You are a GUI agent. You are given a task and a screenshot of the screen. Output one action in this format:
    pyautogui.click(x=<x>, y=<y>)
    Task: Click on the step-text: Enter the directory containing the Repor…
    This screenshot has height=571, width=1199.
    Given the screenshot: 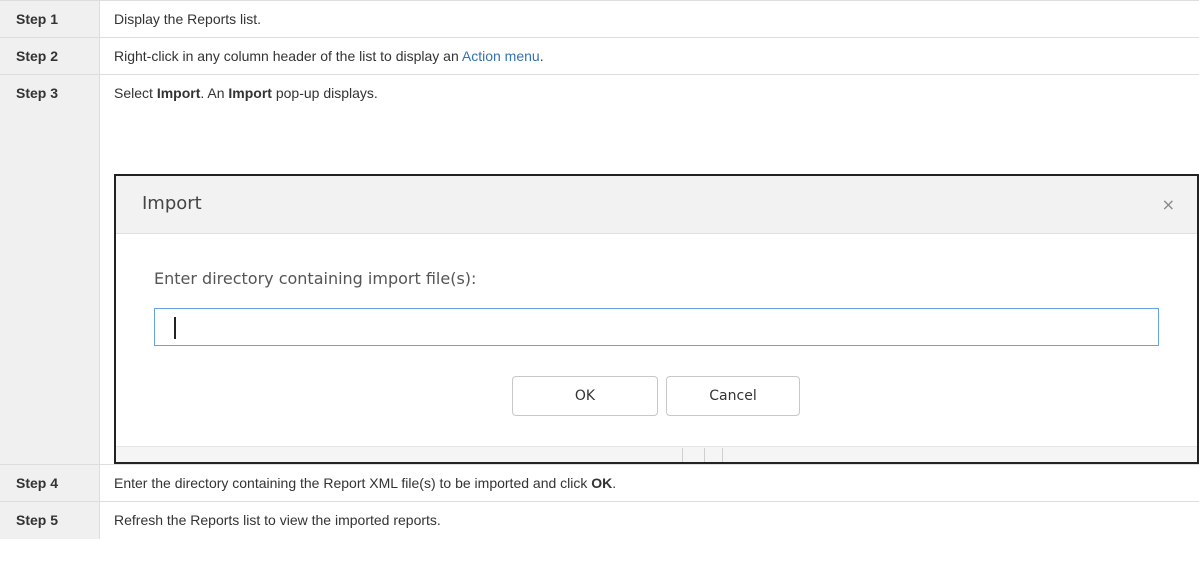 What is the action you would take?
    pyautogui.click(x=649, y=483)
    